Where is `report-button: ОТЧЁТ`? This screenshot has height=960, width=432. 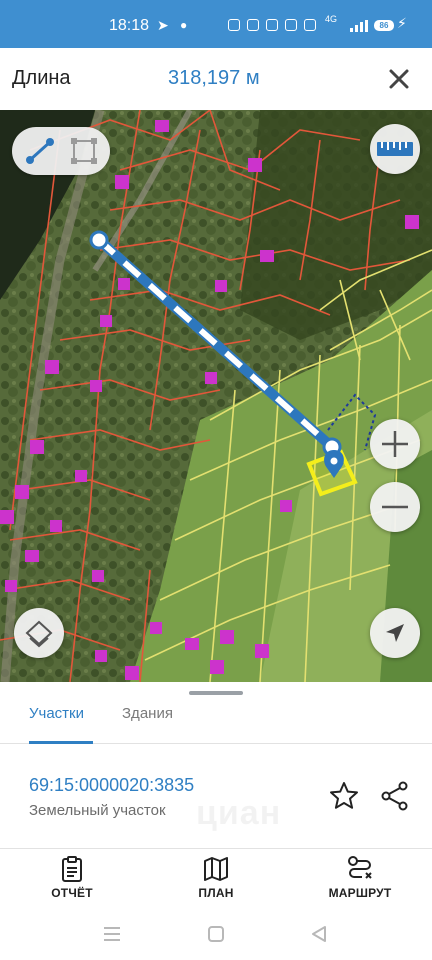
report-button: ОТЧЁТ is located at coordinates (72, 877).